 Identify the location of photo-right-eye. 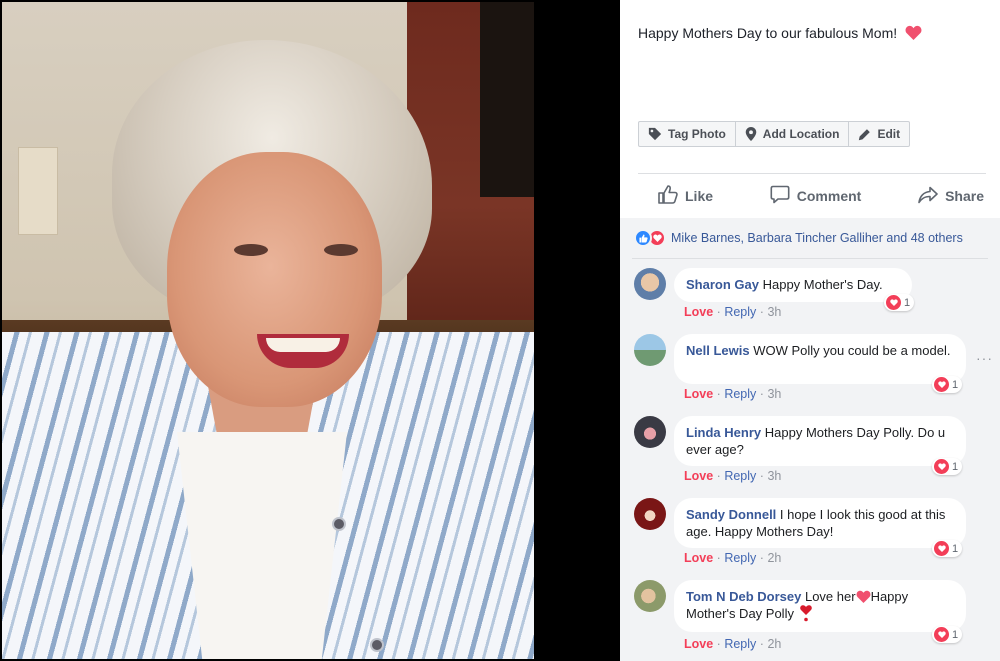
(341, 250).